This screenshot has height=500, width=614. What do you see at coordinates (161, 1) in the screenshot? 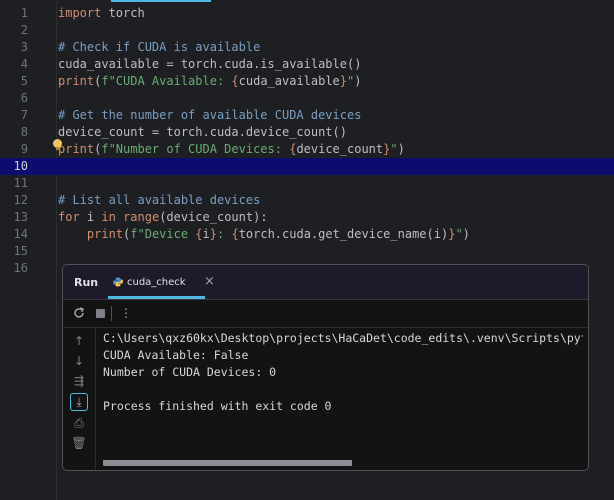
I see `active-tab-indicator` at bounding box center [161, 1].